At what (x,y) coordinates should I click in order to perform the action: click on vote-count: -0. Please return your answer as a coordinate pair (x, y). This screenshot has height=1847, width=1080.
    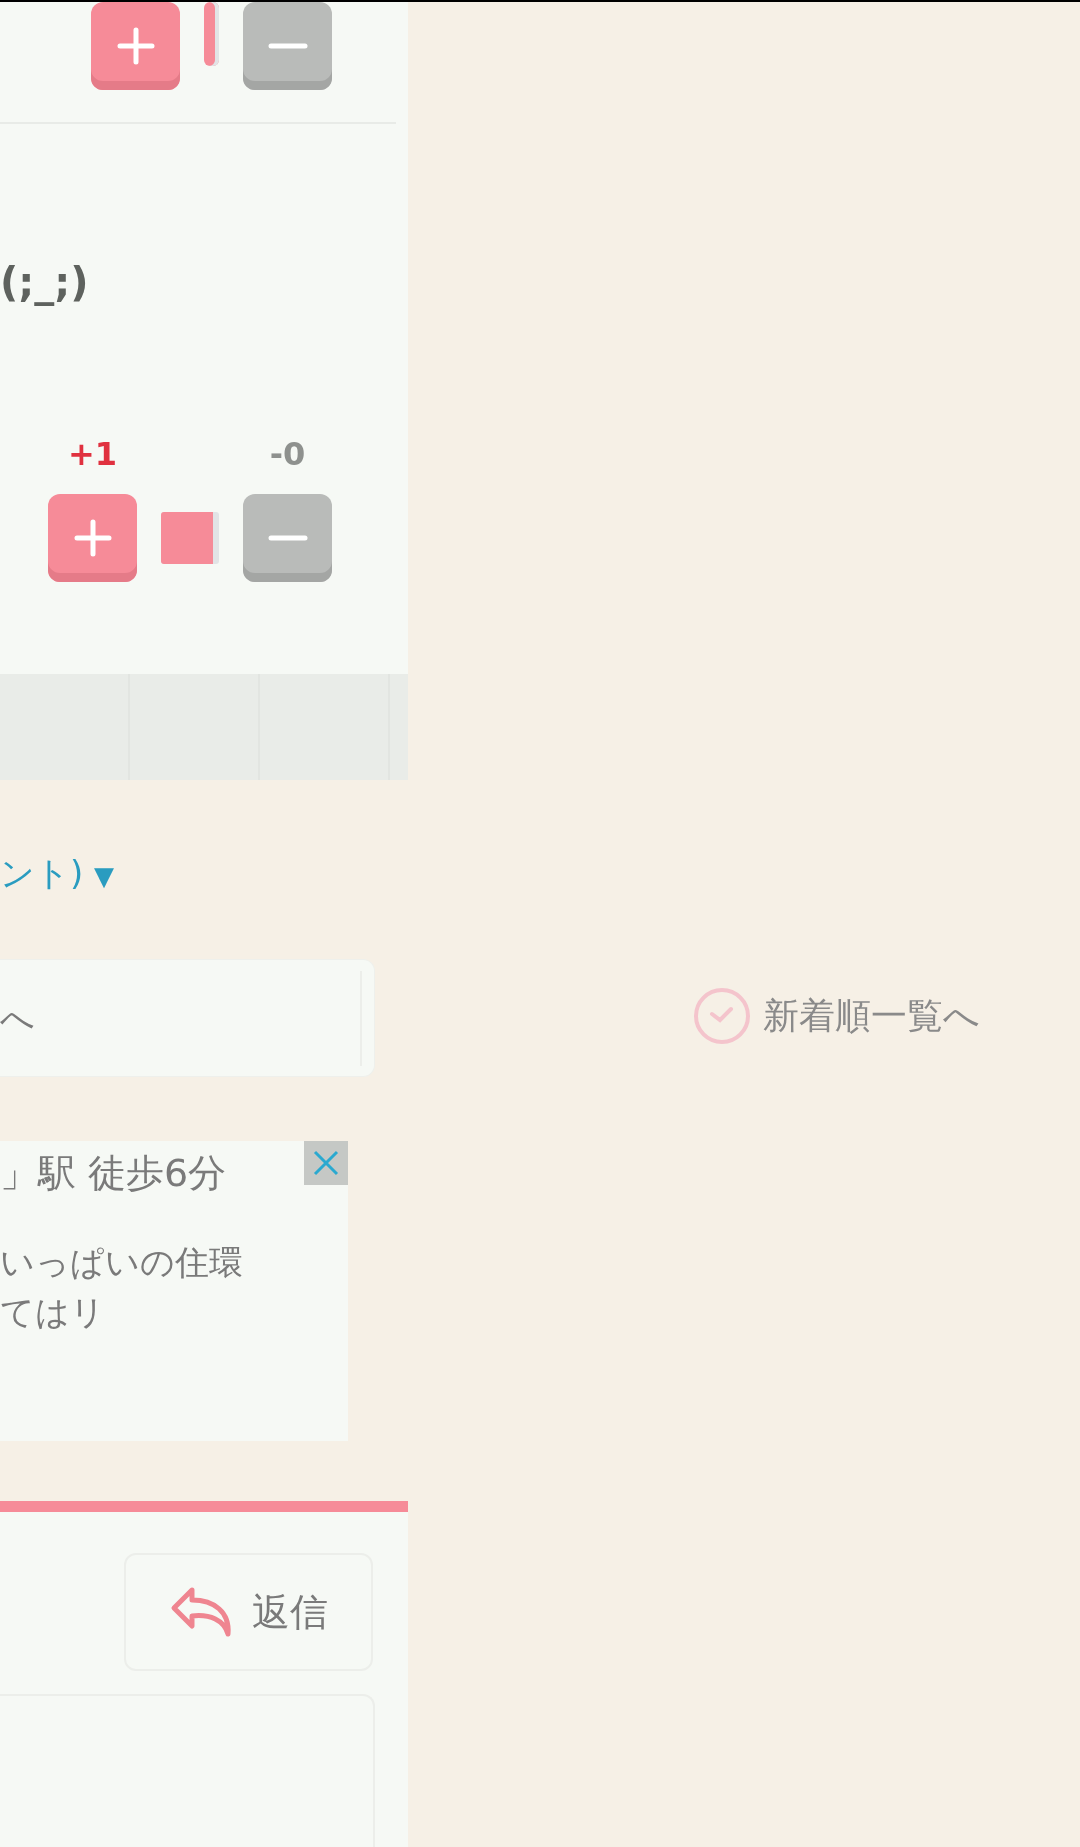
    Looking at the image, I should click on (287, 454).